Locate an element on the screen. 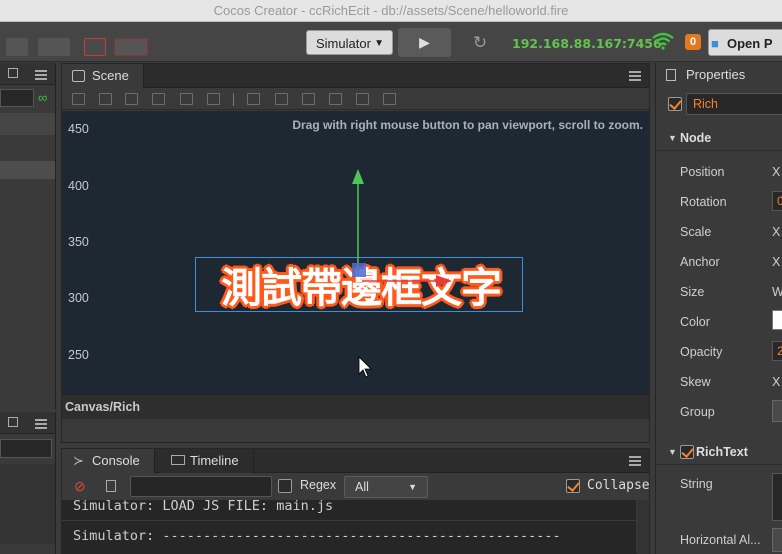 This screenshot has height=554, width=782. align-bottom-icon is located at coordinates (131, 99).